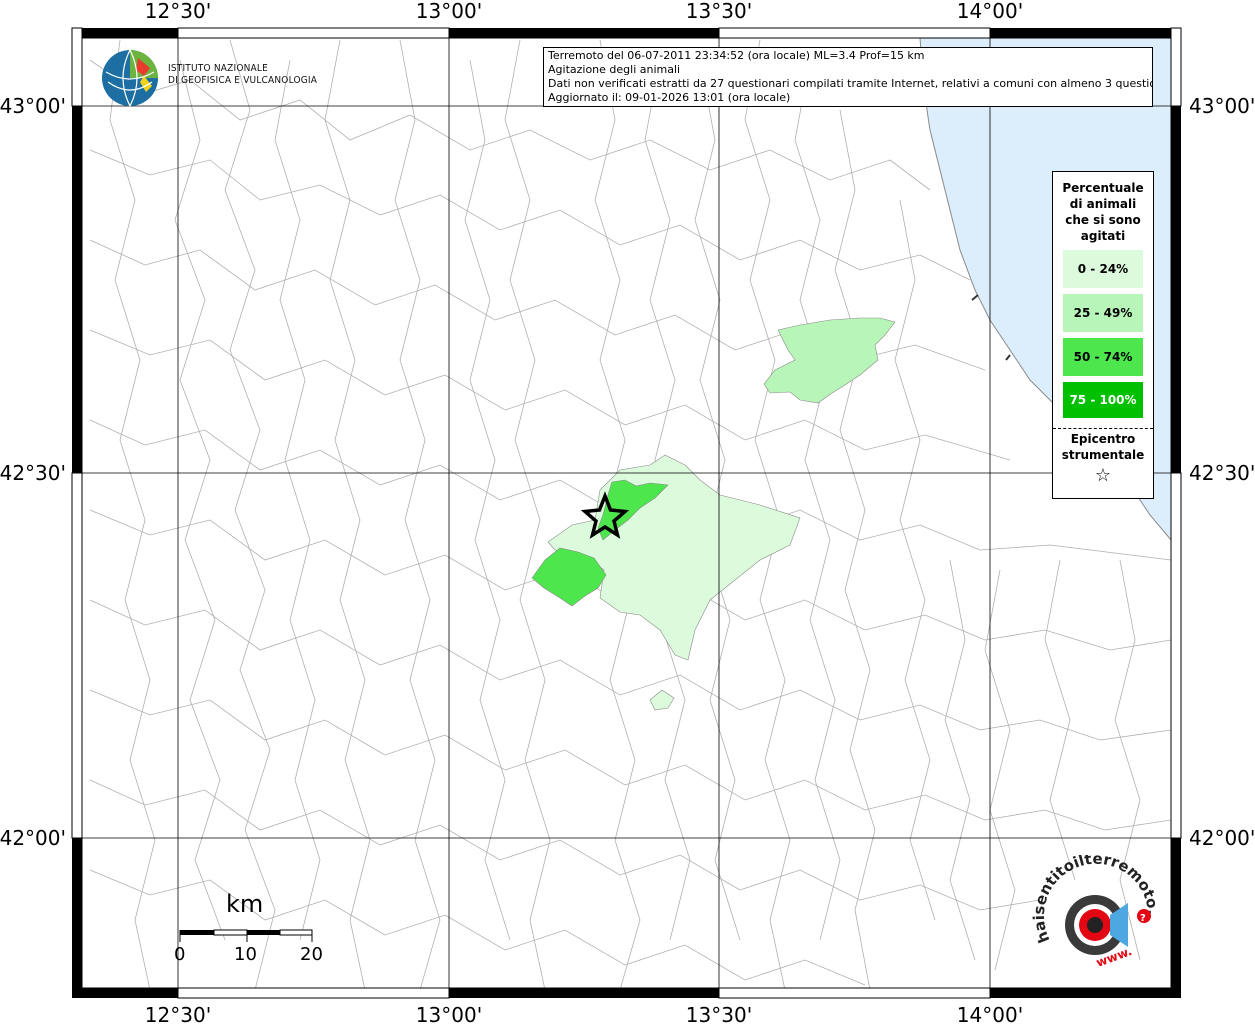 The height and width of the screenshot is (1024, 1255). I want to click on legend-star-icon: ☆, so click(1103, 475).